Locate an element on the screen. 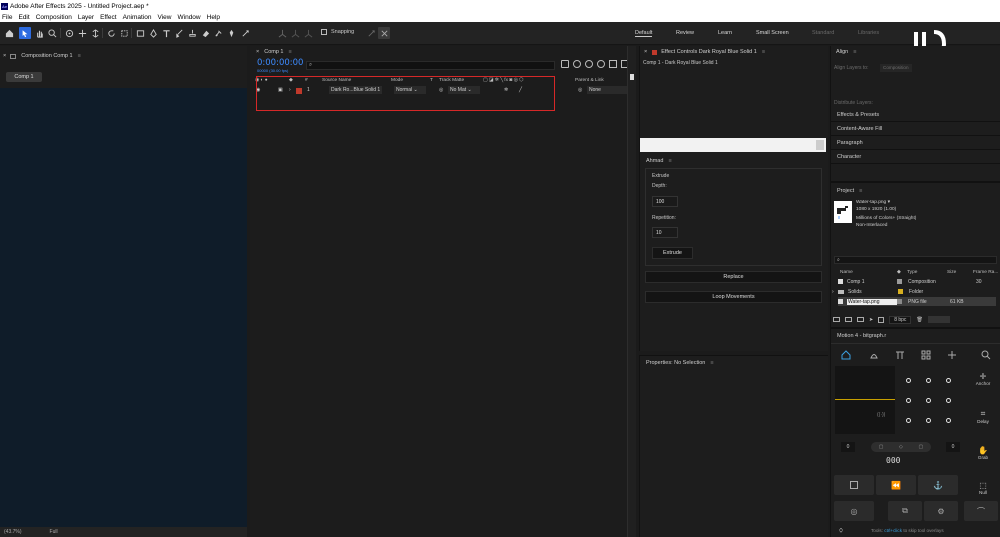  new-composition-icon is located at coordinates (860, 319).